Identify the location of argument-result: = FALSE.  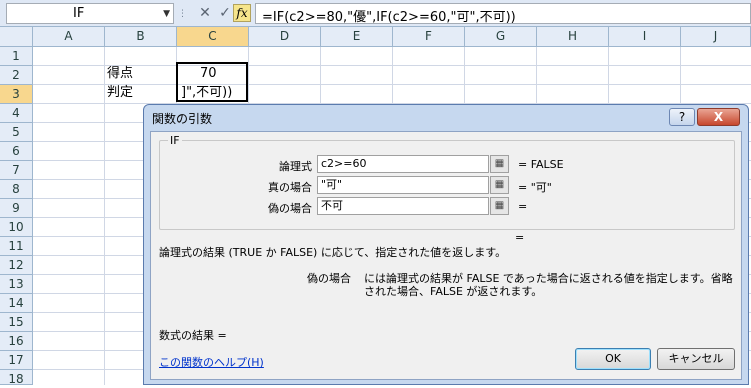
(541, 164).